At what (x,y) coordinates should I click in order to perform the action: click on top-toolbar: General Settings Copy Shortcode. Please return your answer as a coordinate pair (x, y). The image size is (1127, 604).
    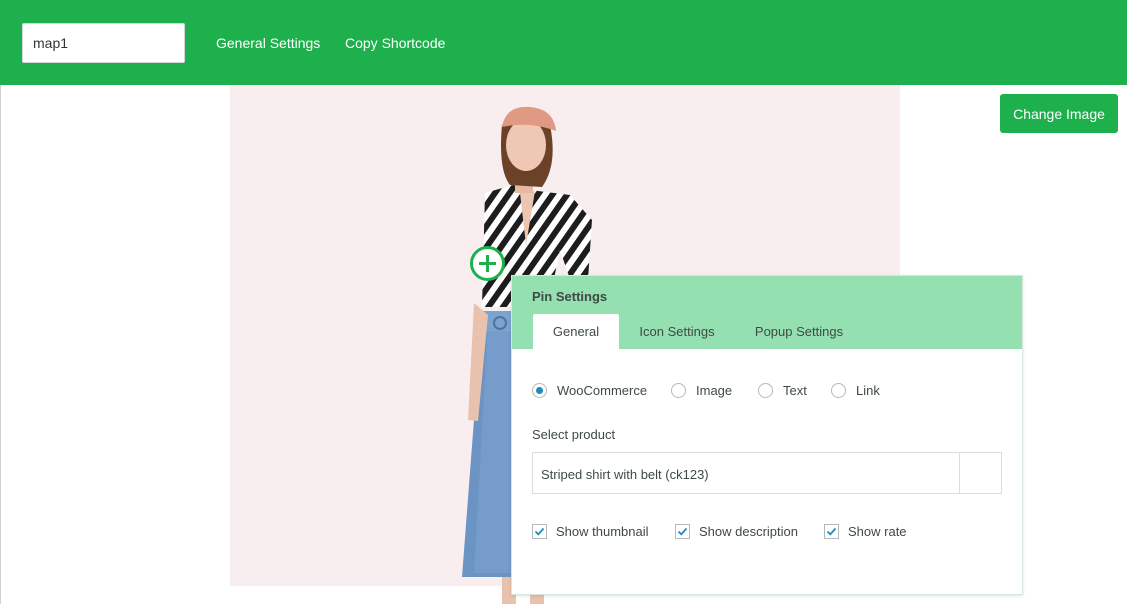
    Looking at the image, I should click on (563, 42).